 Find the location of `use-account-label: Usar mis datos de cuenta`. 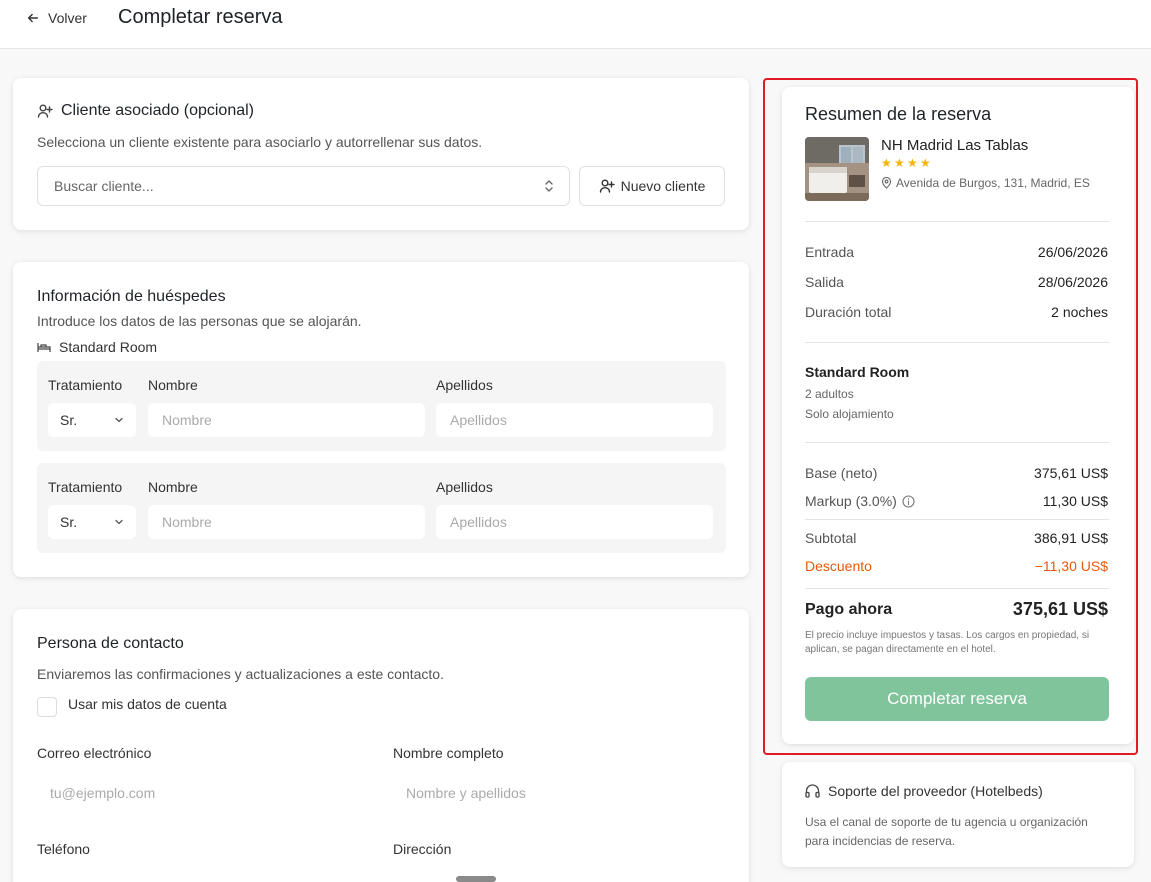

use-account-label: Usar mis datos de cuenta is located at coordinates (147, 704).